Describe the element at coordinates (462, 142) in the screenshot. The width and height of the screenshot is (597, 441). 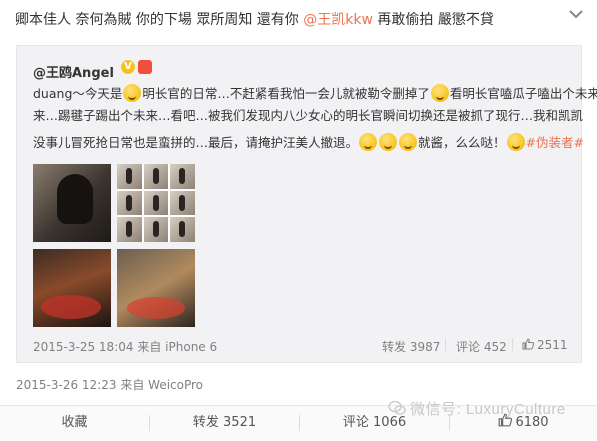
I see `repost-text: 就酱，么么哒！` at that location.